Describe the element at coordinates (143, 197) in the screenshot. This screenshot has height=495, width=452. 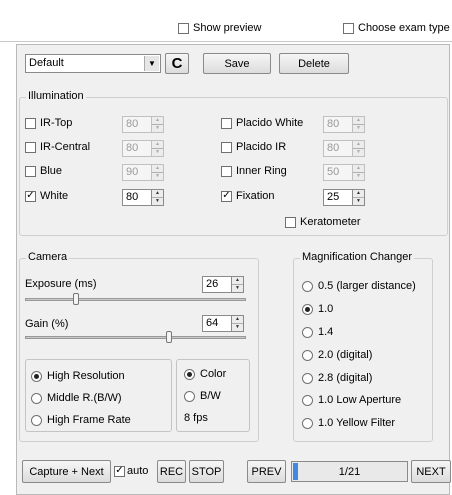
I see `white-spinner: 80 ▲ ▼` at that location.